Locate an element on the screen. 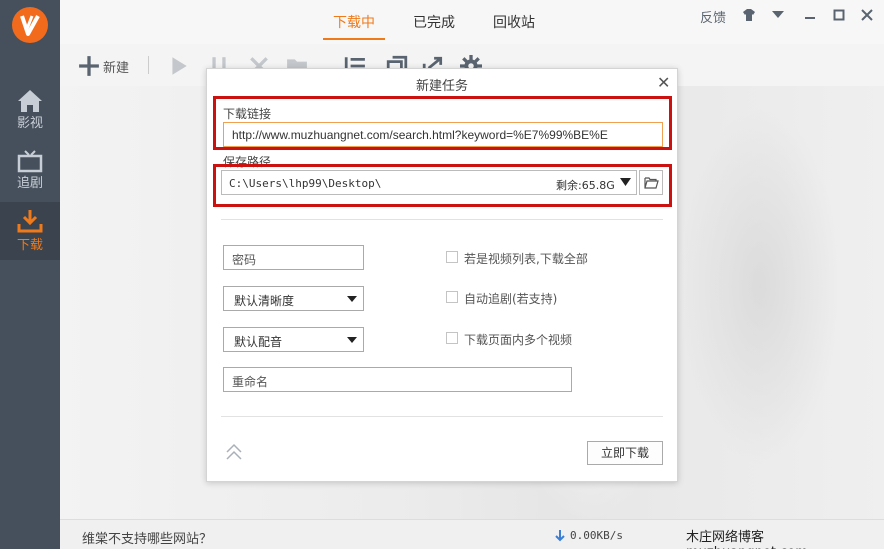 This screenshot has height=549, width=884. download-speed-icon is located at coordinates (560, 536).